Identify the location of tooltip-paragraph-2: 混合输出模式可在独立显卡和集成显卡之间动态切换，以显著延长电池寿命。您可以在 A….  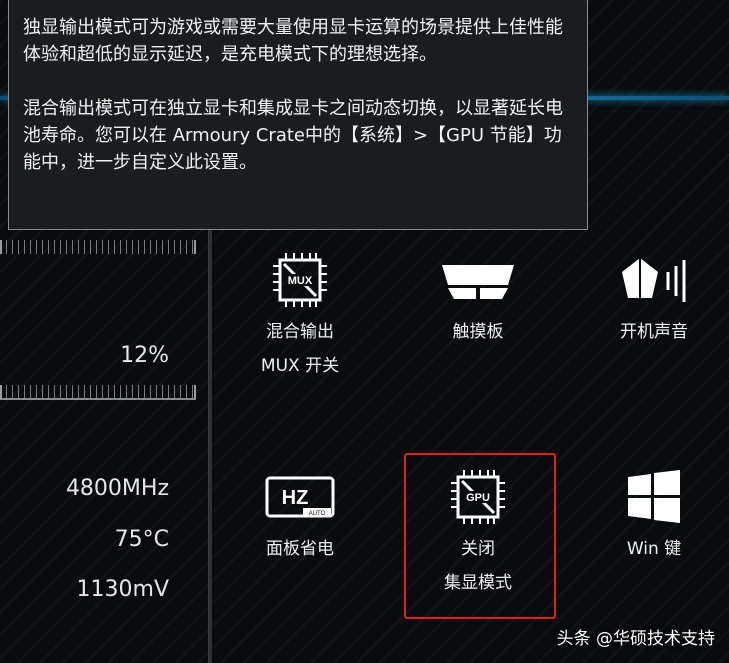
(293, 135).